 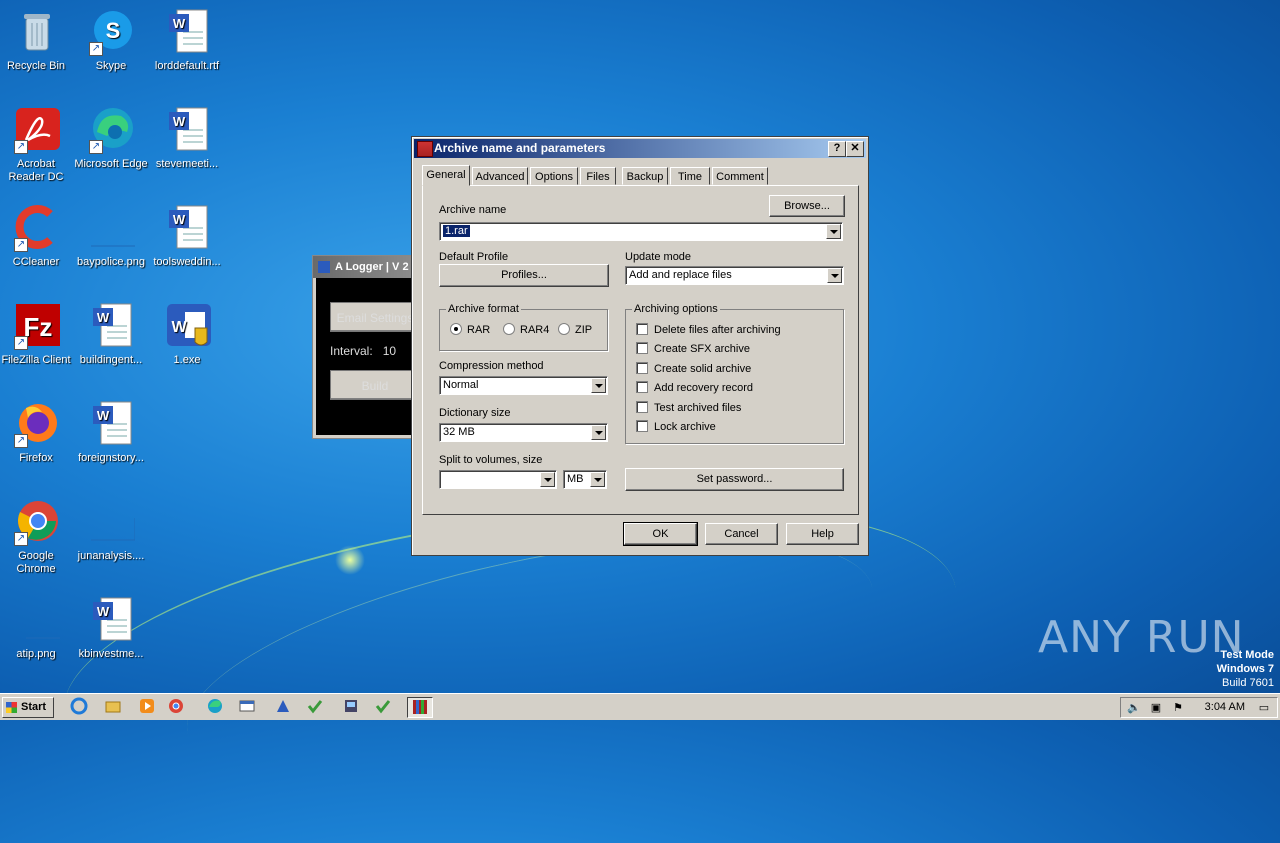 I want to click on tab-comment: Comment, so click(x=740, y=176).